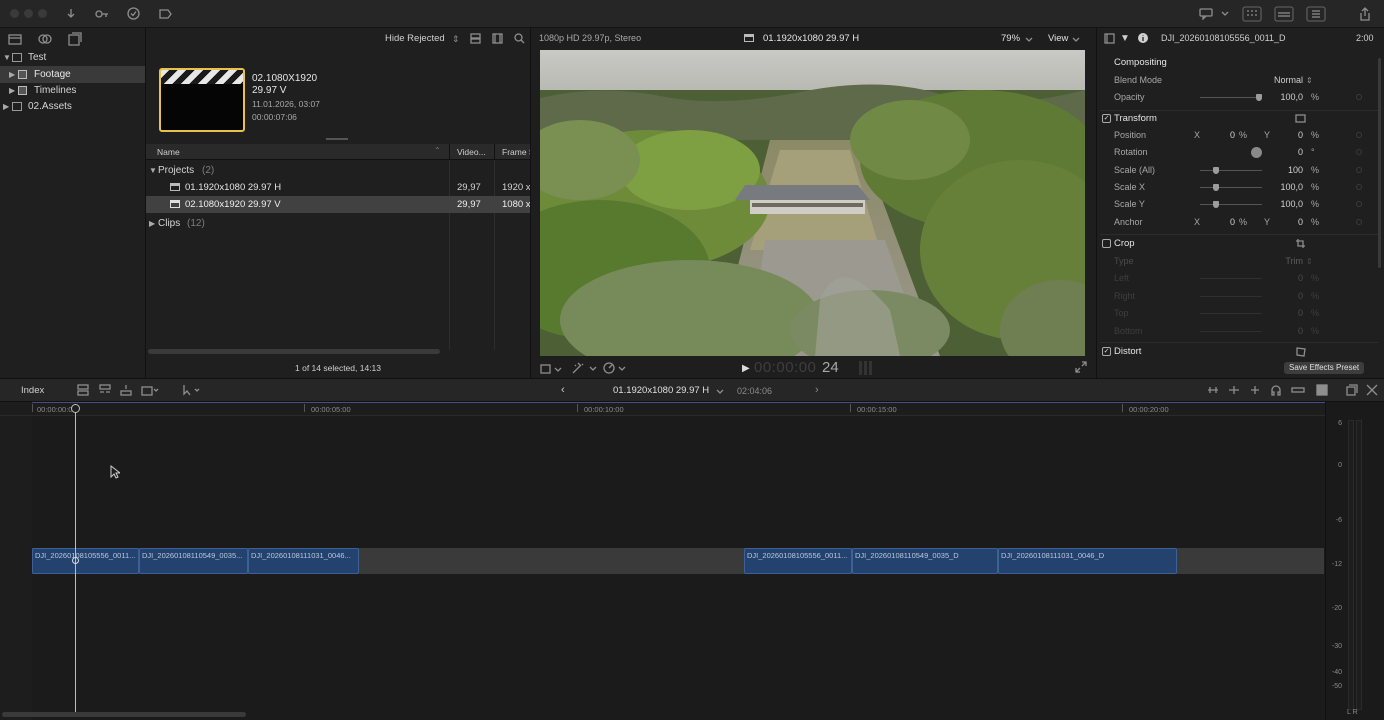 The width and height of the screenshot is (1384, 720). Describe the element at coordinates (1081, 367) in the screenshot. I see `fullscreen-icon` at that location.